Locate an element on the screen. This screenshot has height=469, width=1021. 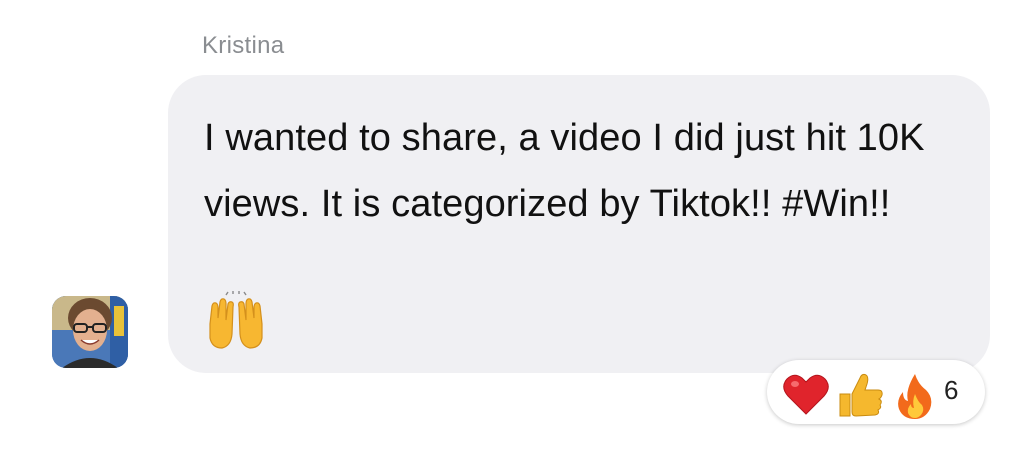
avatar-photo is located at coordinates (90, 332).